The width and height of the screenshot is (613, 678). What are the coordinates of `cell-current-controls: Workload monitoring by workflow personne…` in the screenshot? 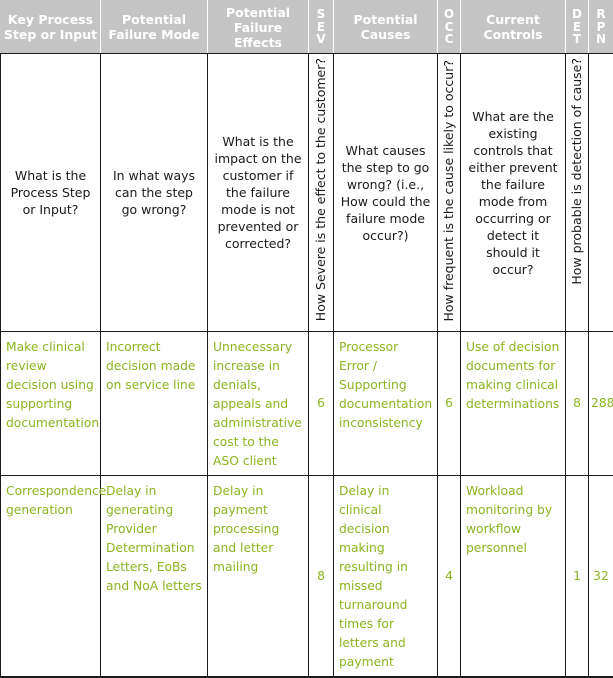 It's located at (513, 577).